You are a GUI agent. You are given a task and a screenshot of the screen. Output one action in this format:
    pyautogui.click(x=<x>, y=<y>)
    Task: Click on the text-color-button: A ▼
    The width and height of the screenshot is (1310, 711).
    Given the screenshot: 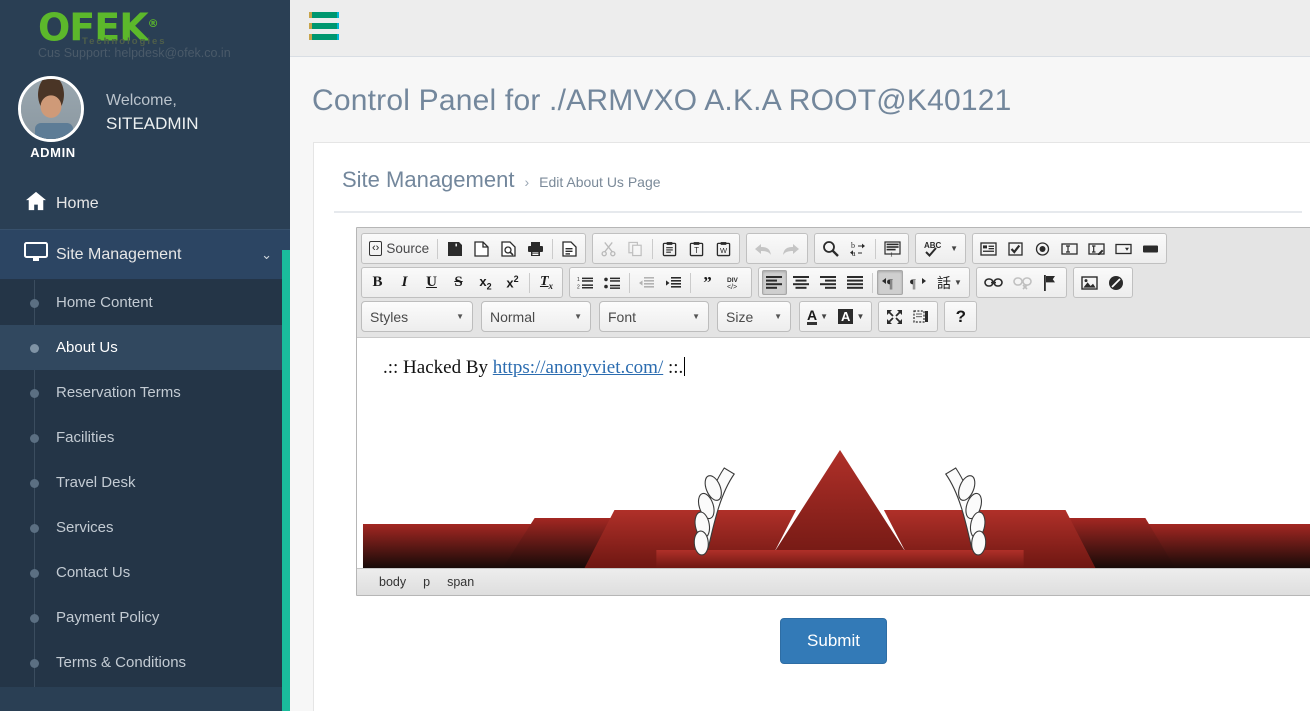 What is the action you would take?
    pyautogui.click(x=817, y=316)
    